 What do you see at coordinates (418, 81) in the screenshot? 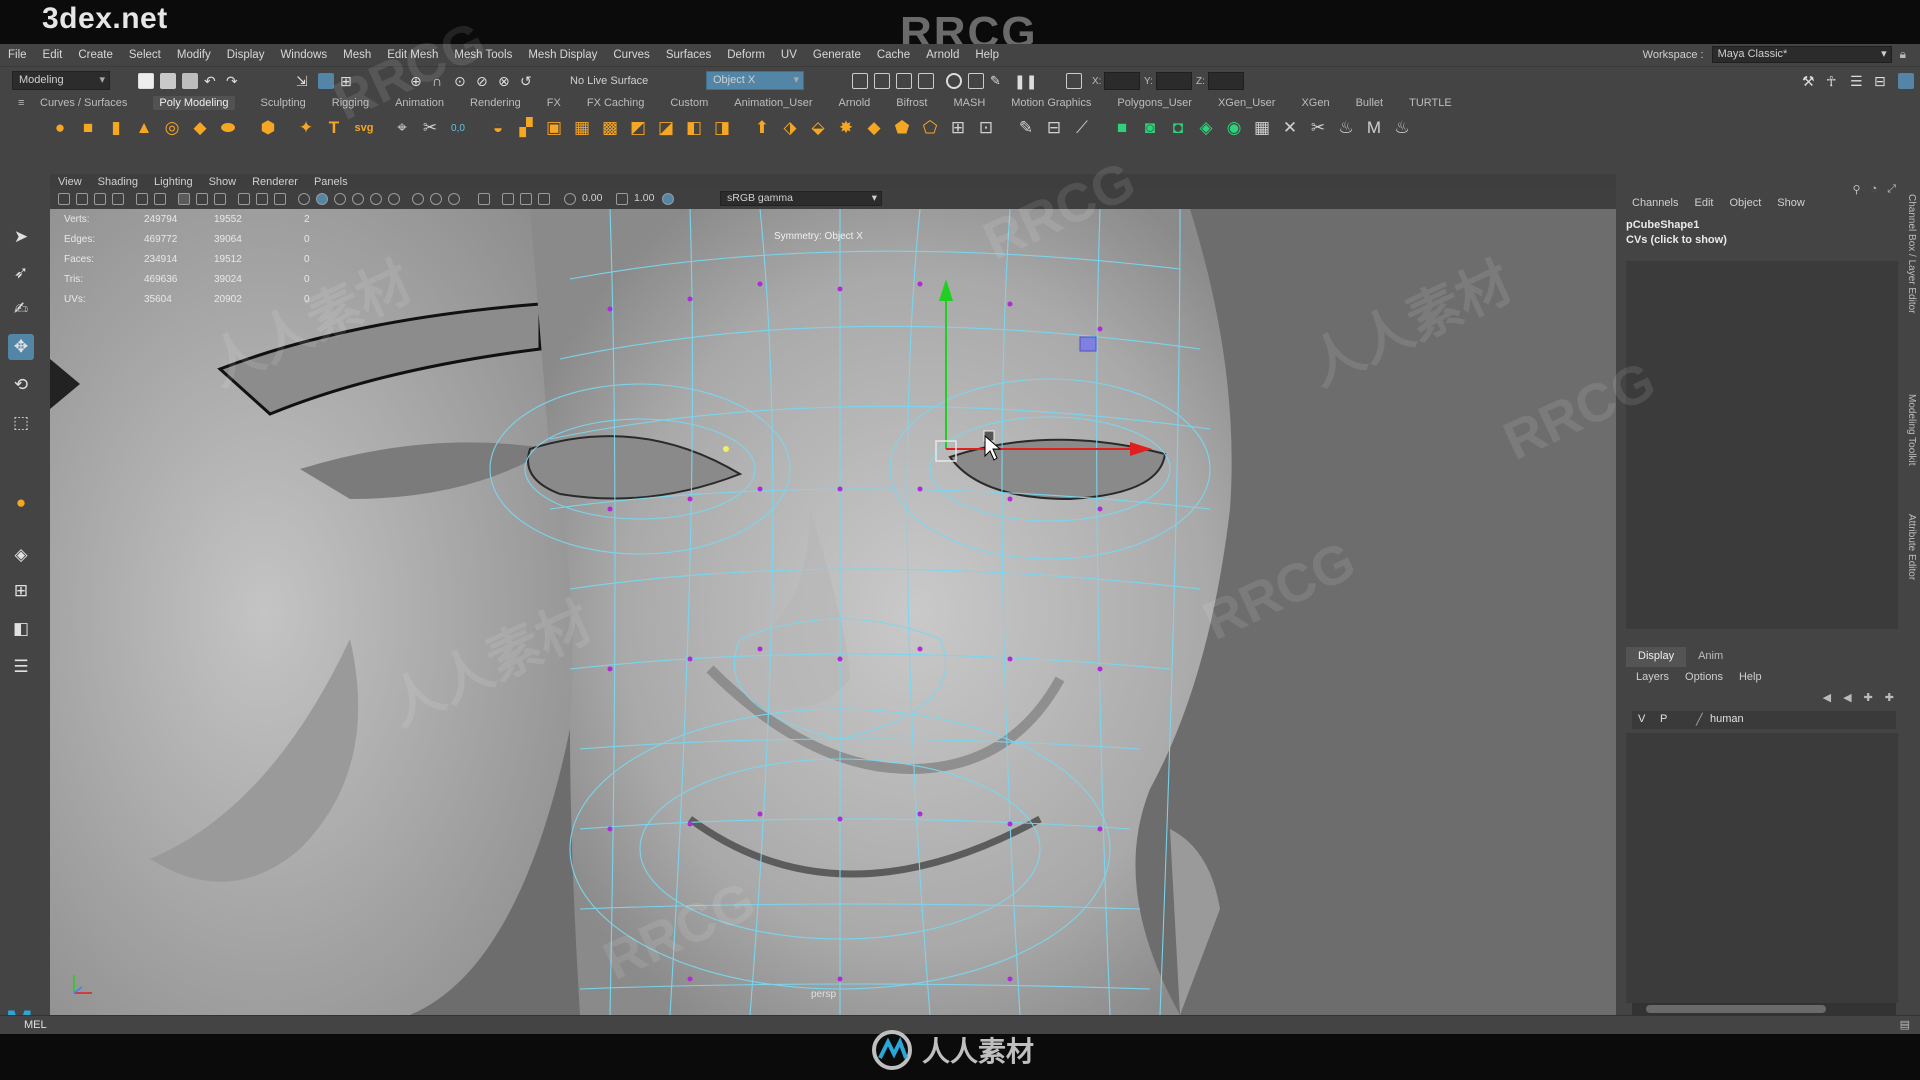
I see `snap-grid-icon: ⊕` at bounding box center [418, 81].